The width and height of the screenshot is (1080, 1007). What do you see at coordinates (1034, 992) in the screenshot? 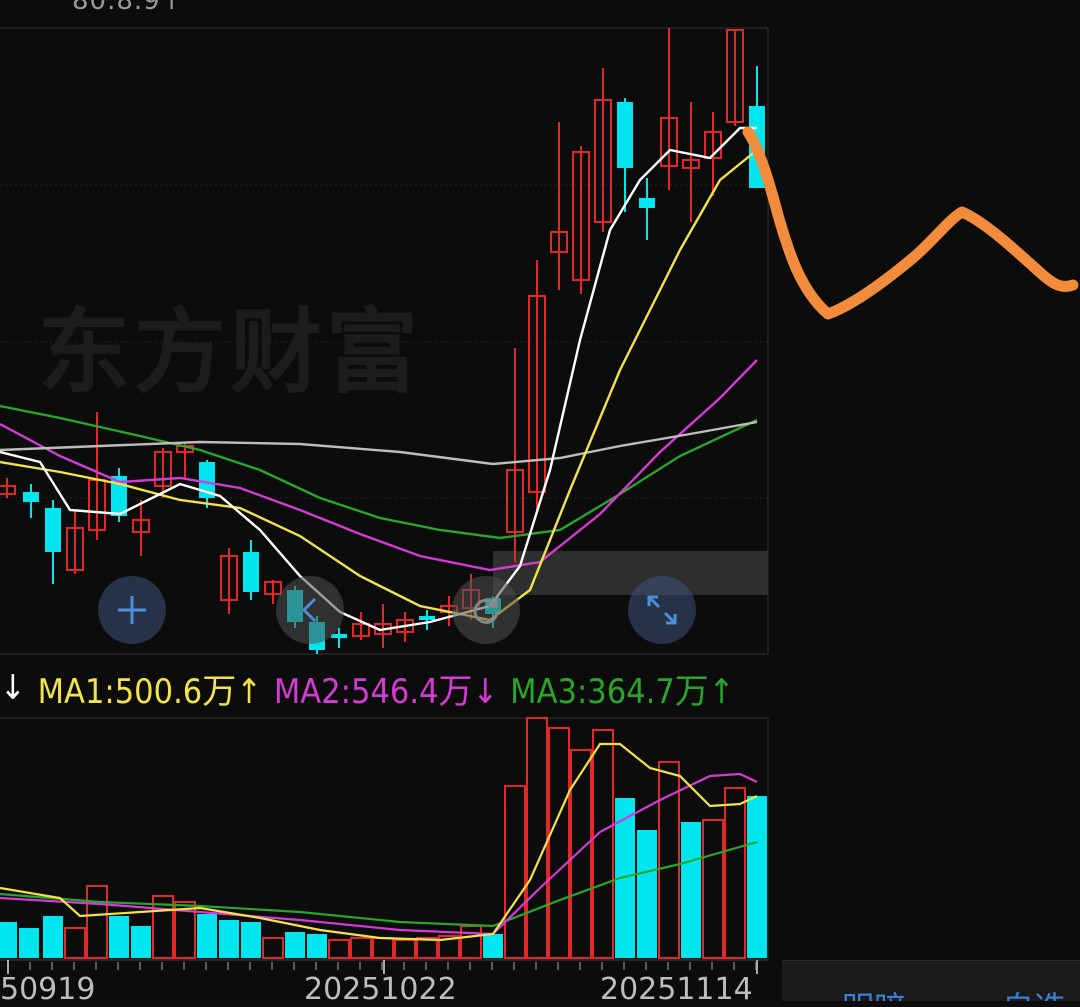
I see `toolbar-item-right: 自选` at bounding box center [1034, 992].